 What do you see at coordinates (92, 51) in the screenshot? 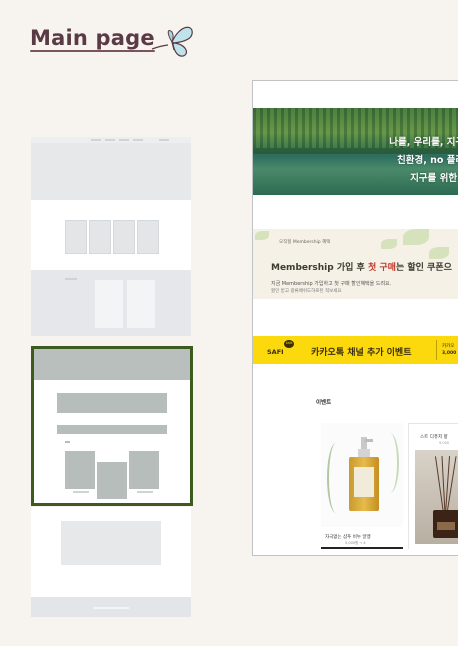
I see `title-underline` at bounding box center [92, 51].